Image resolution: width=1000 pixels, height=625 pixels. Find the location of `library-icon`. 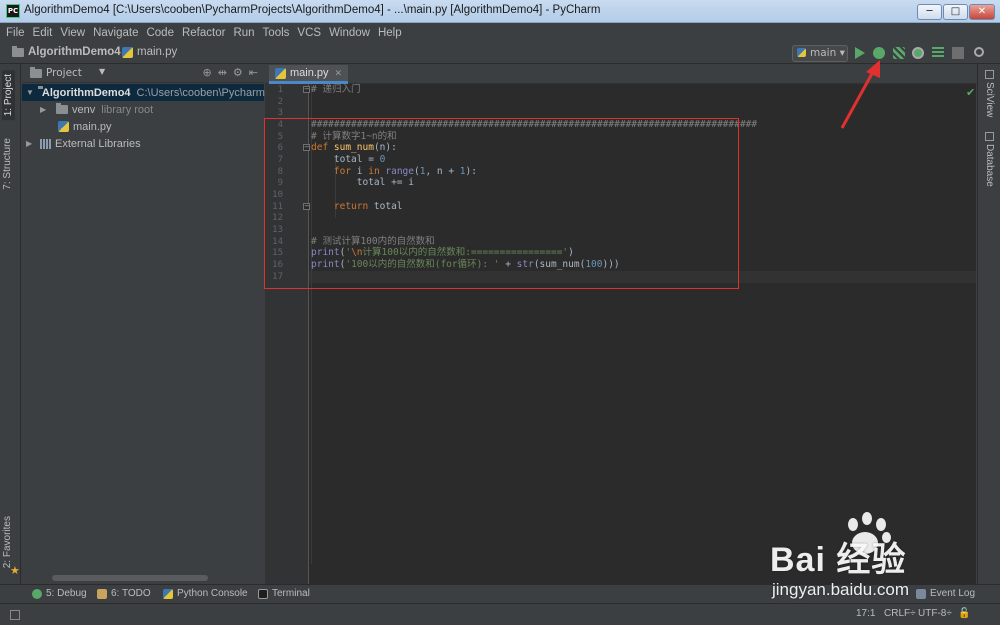

library-icon is located at coordinates (45, 143).